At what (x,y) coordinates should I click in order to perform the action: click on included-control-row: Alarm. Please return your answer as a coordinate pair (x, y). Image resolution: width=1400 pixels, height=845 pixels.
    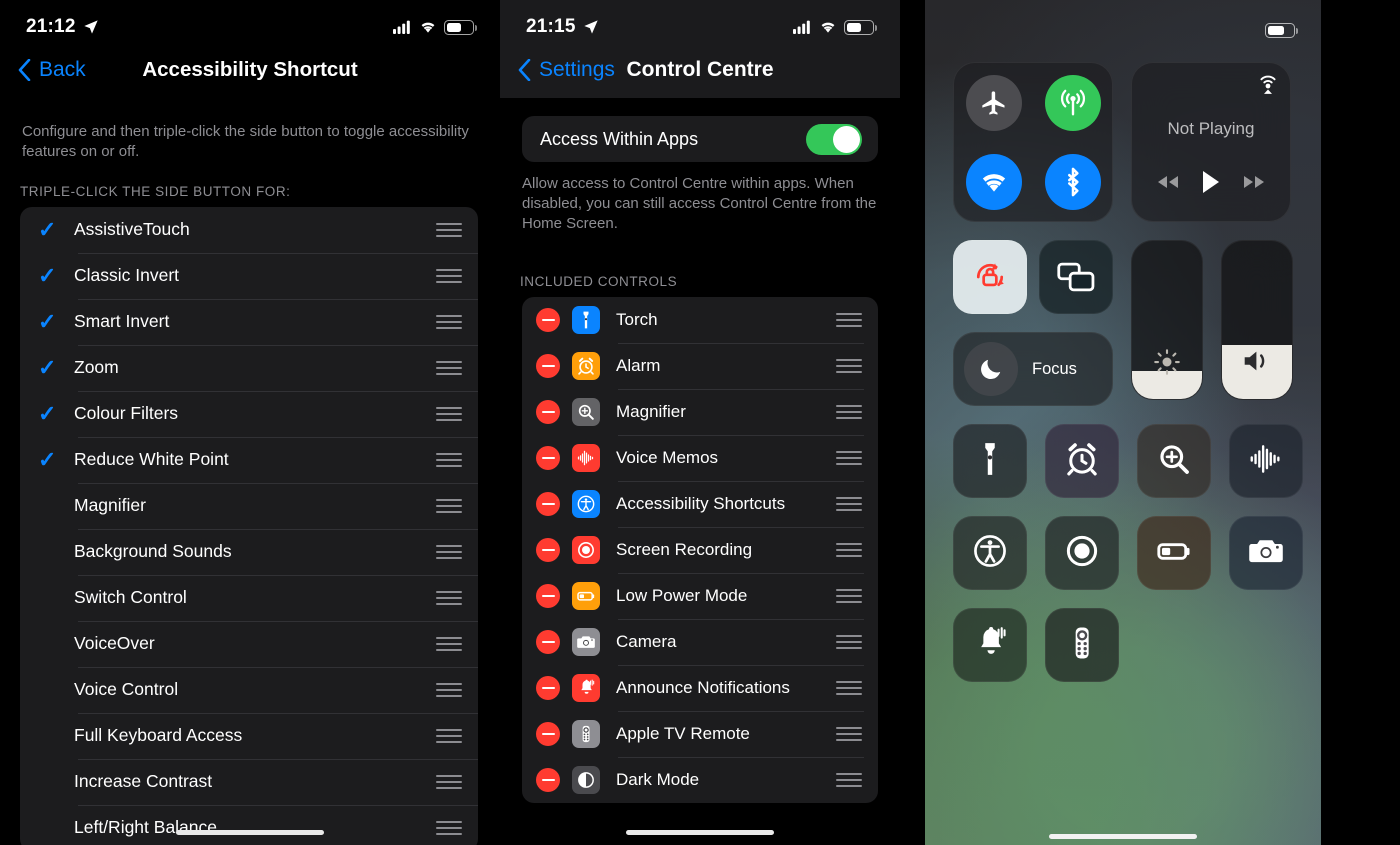
    Looking at the image, I should click on (700, 365).